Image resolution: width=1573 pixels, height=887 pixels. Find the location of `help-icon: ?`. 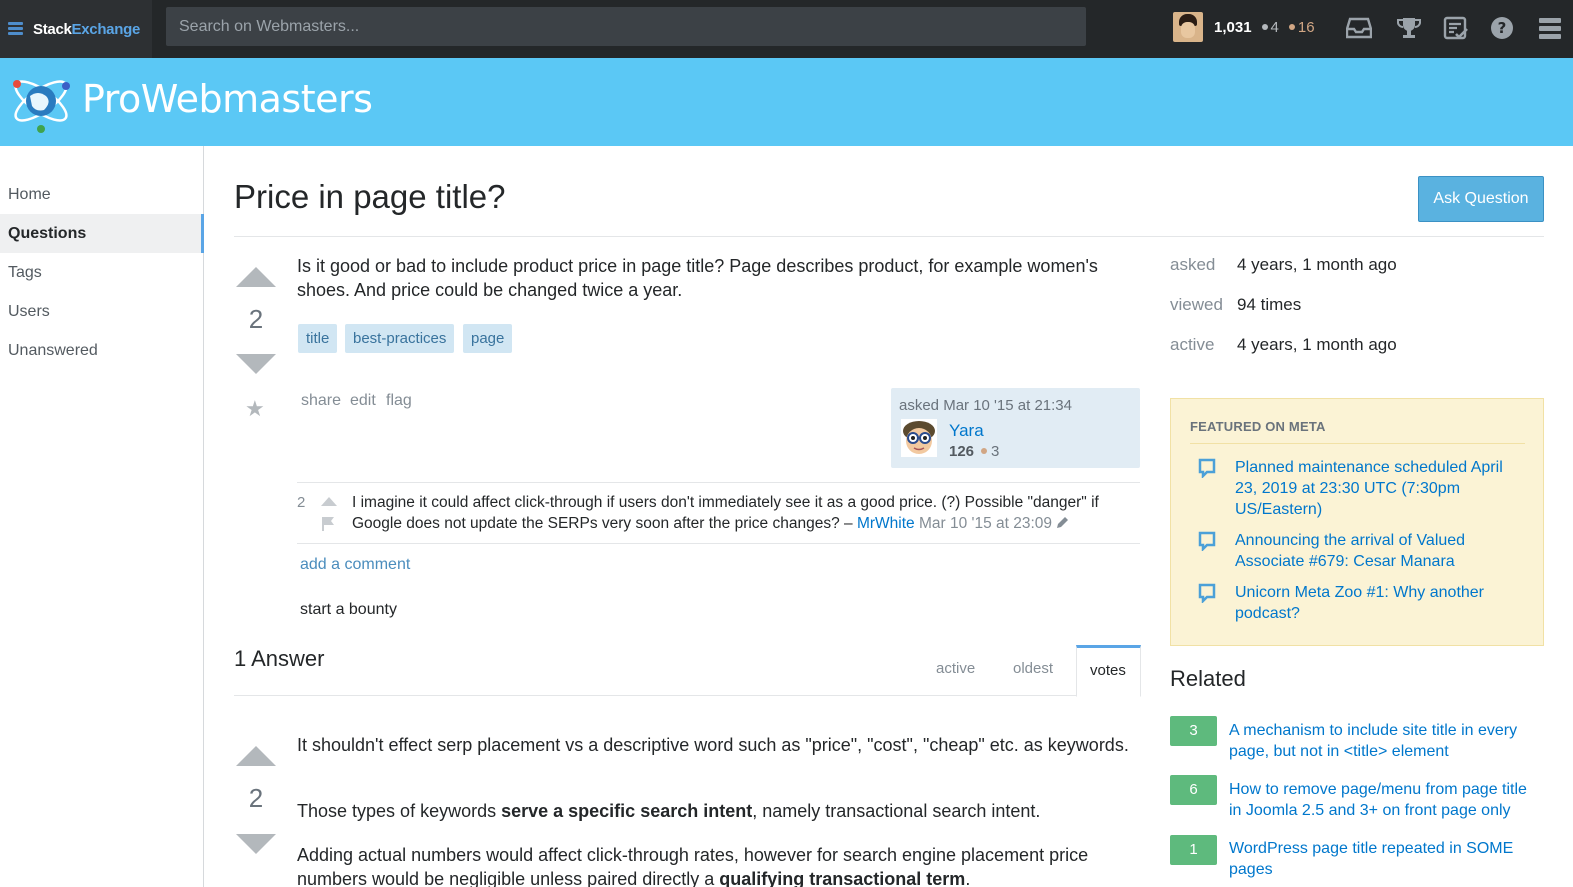

help-icon: ? is located at coordinates (1503, 28).